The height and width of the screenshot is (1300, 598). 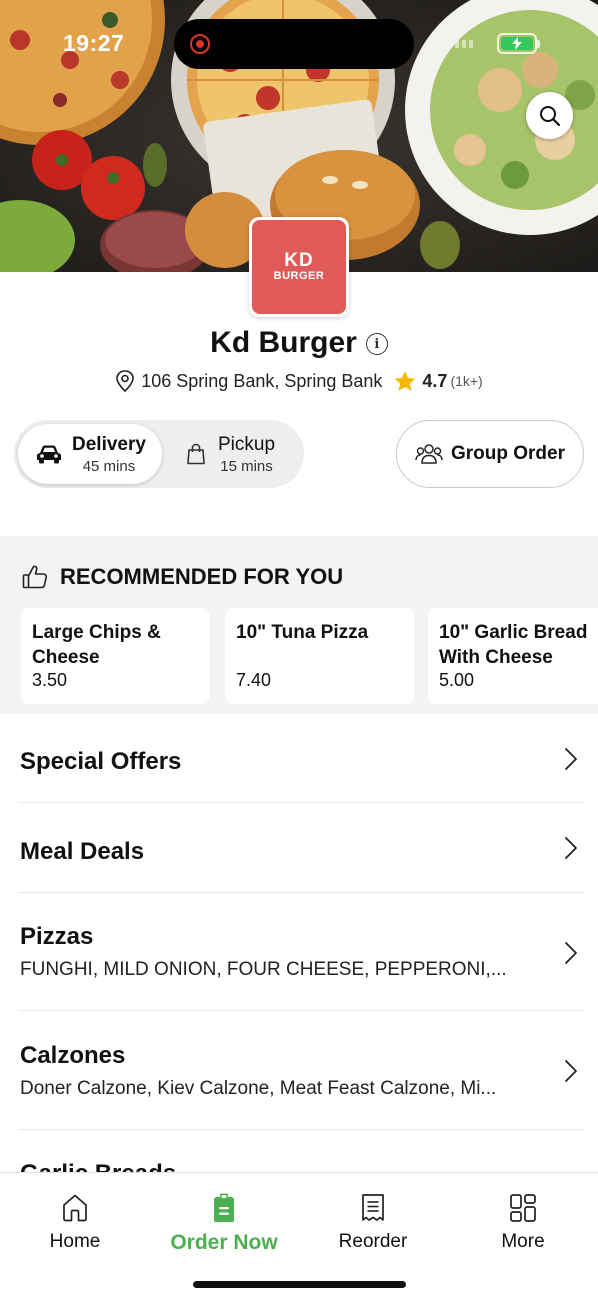 What do you see at coordinates (294, 44) in the screenshot?
I see `dynamic-island` at bounding box center [294, 44].